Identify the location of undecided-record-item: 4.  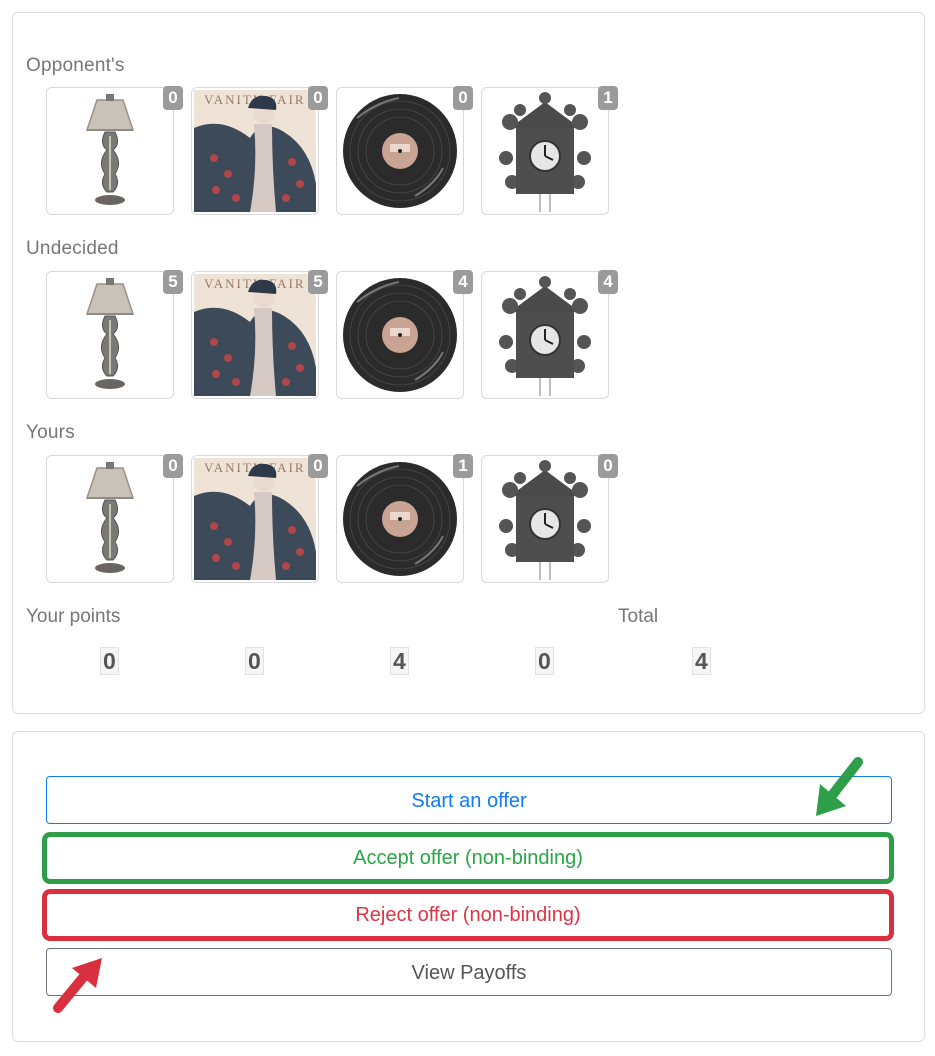
(404, 334).